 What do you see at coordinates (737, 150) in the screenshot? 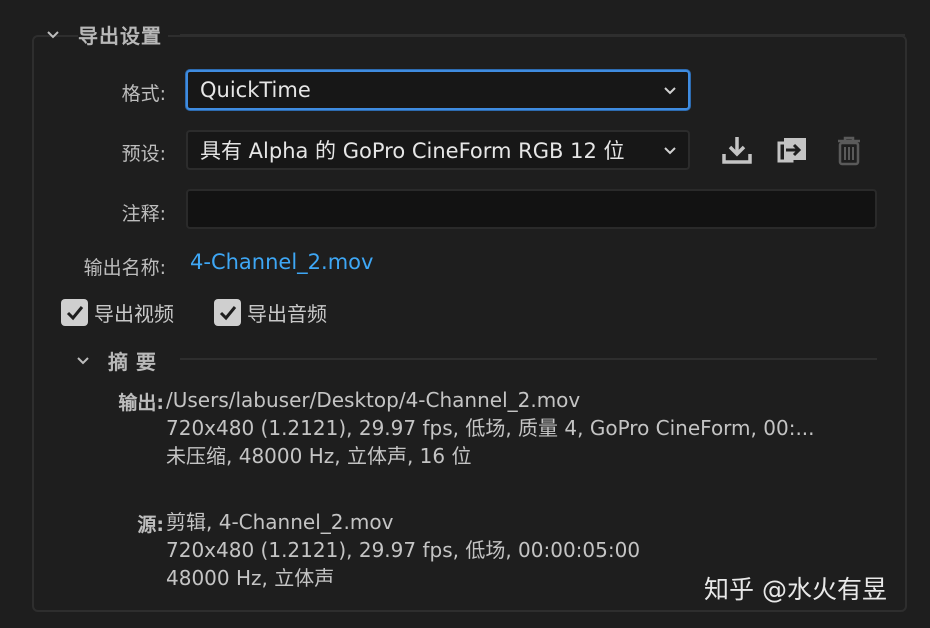
I see `download-icon` at bounding box center [737, 150].